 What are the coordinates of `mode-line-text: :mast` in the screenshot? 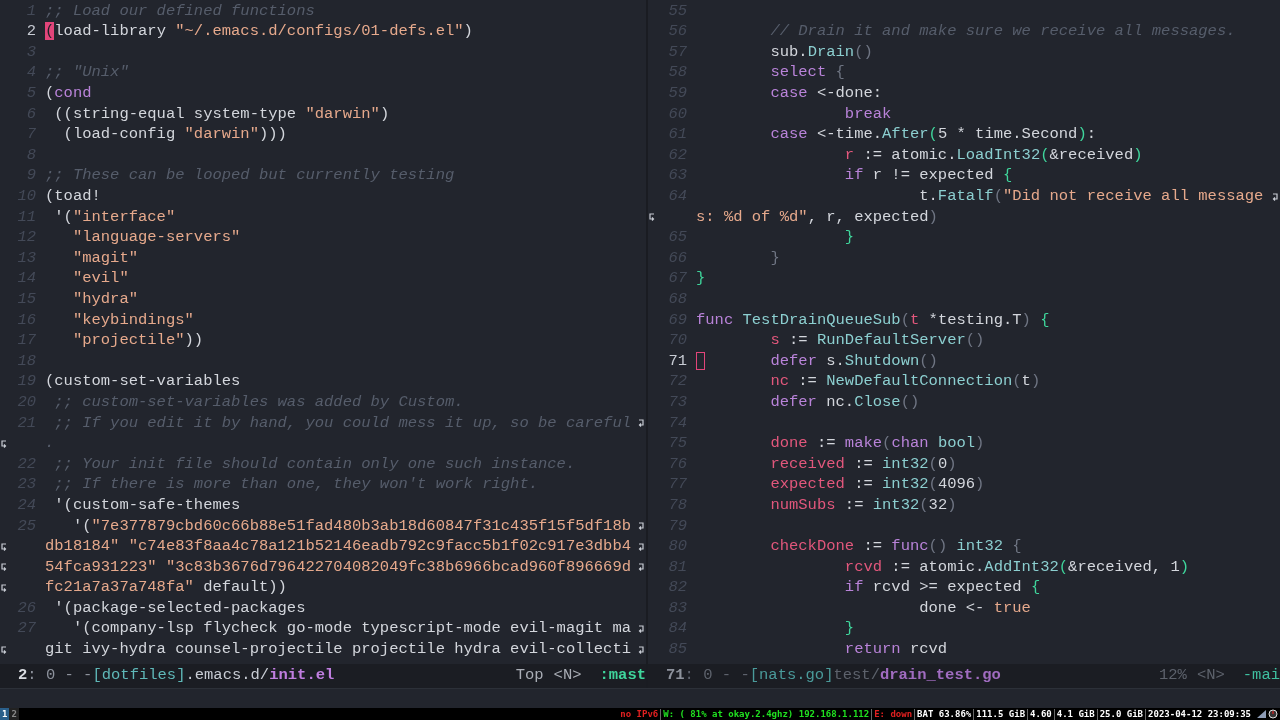 It's located at (622, 676).